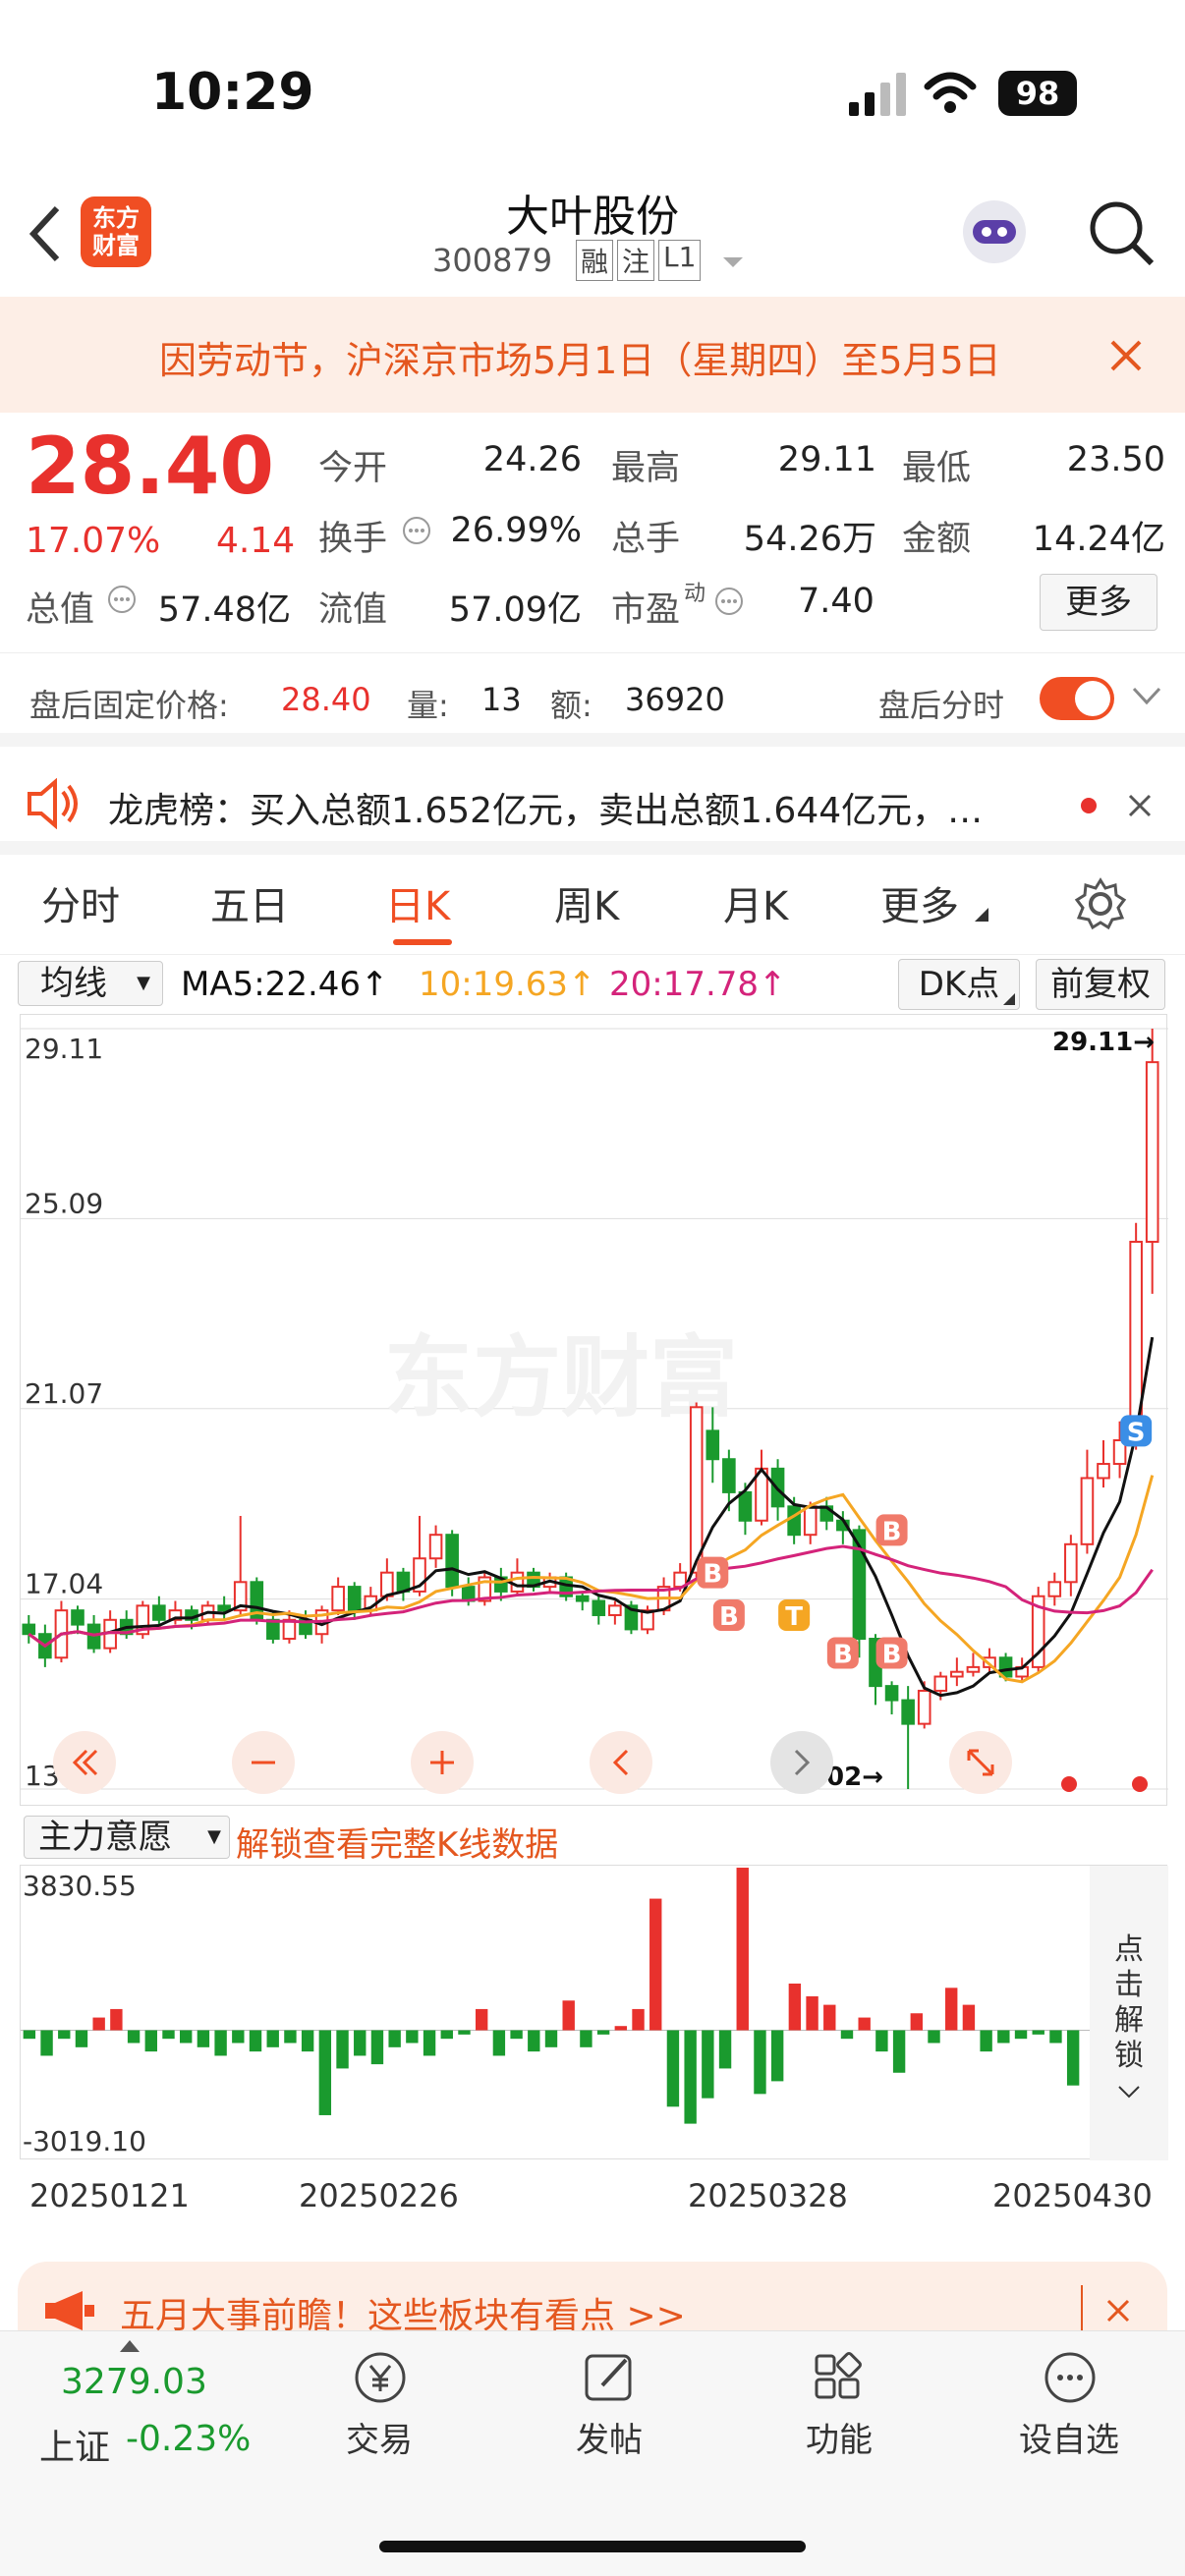 This screenshot has height=2576, width=1185. I want to click on indicator-select: 均线 ▼, so click(91, 983).